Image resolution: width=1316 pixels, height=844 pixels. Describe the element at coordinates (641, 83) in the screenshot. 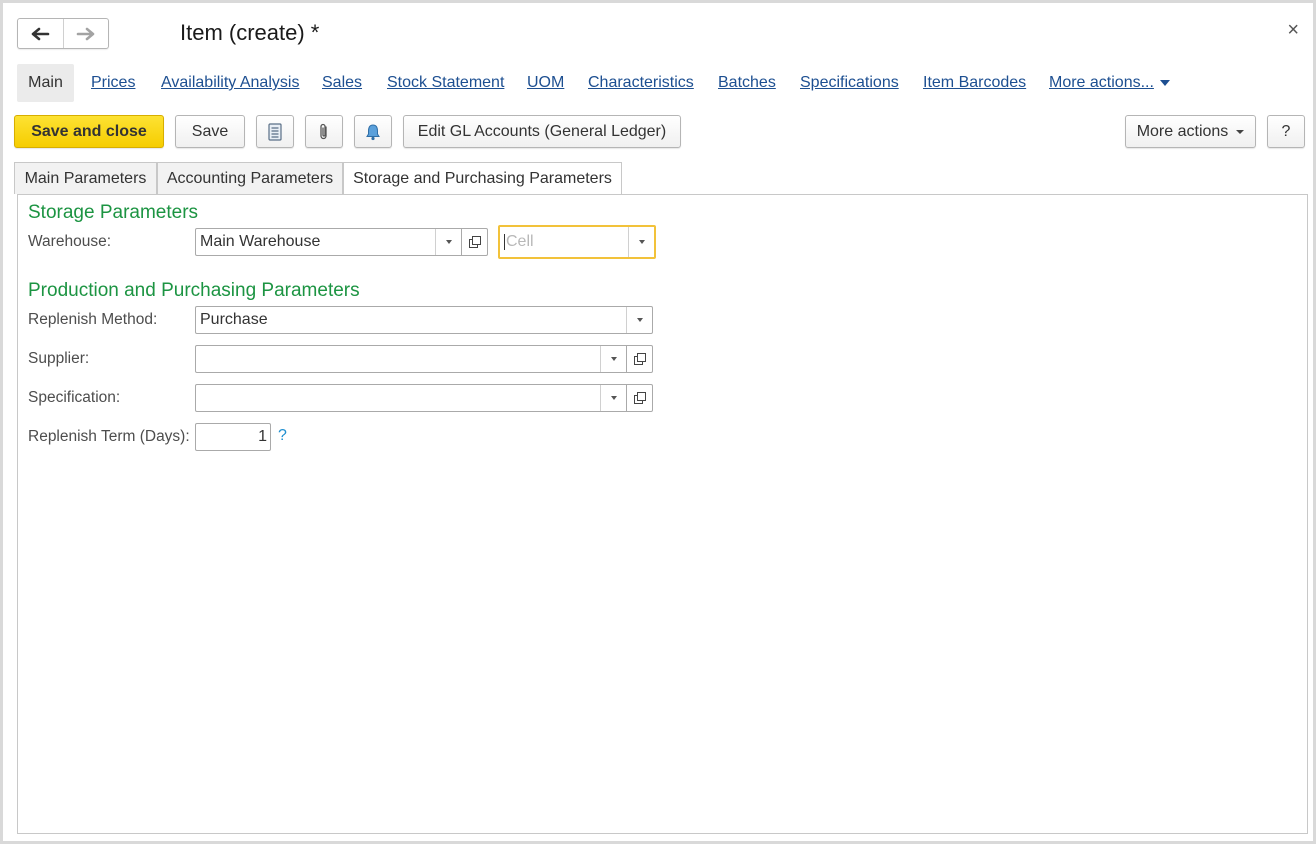

I see `link-characteristics: Characteristics` at that location.